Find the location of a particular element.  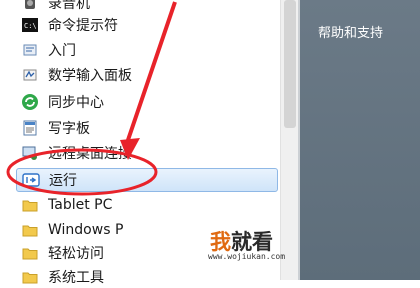

menu-item-run: 运行 is located at coordinates (147, 180).